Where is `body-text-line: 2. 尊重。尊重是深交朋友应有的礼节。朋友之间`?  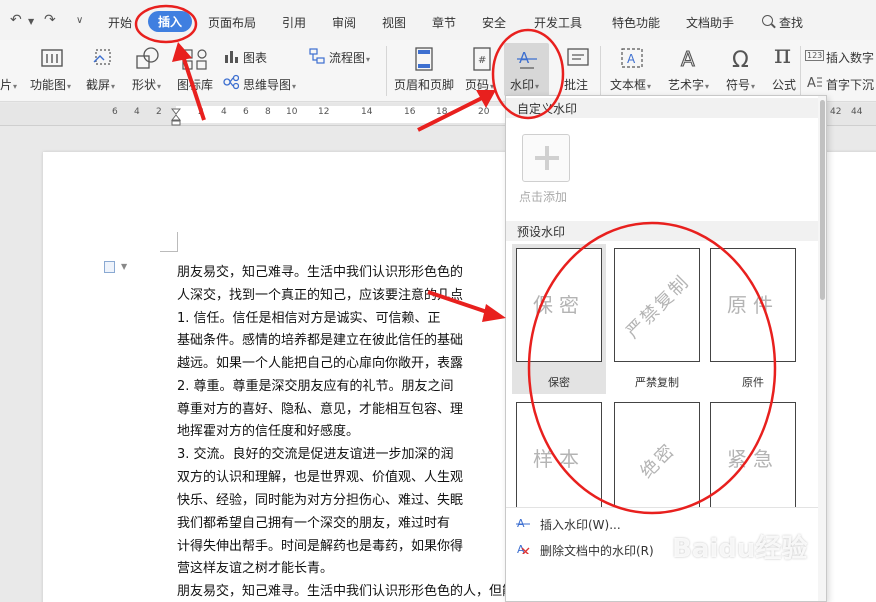 body-text-line: 2. 尊重。尊重是深交朋友应有的礼节。朋友之间 is located at coordinates (315, 384).